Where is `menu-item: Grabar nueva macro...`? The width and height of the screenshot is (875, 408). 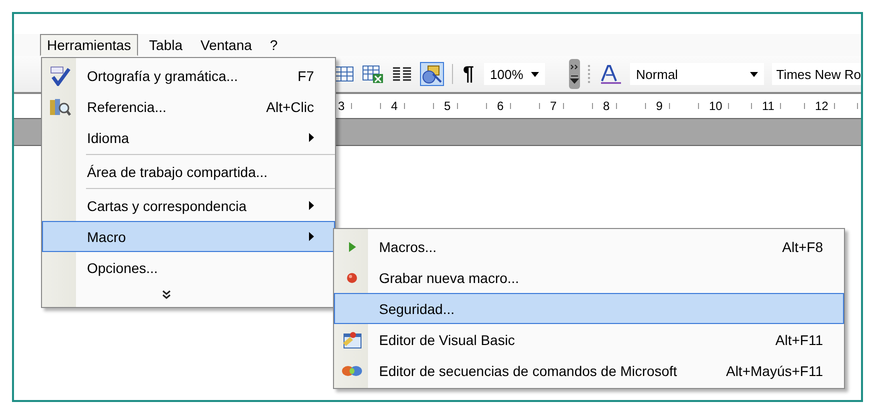 menu-item: Grabar nueva macro... is located at coordinates (589, 277).